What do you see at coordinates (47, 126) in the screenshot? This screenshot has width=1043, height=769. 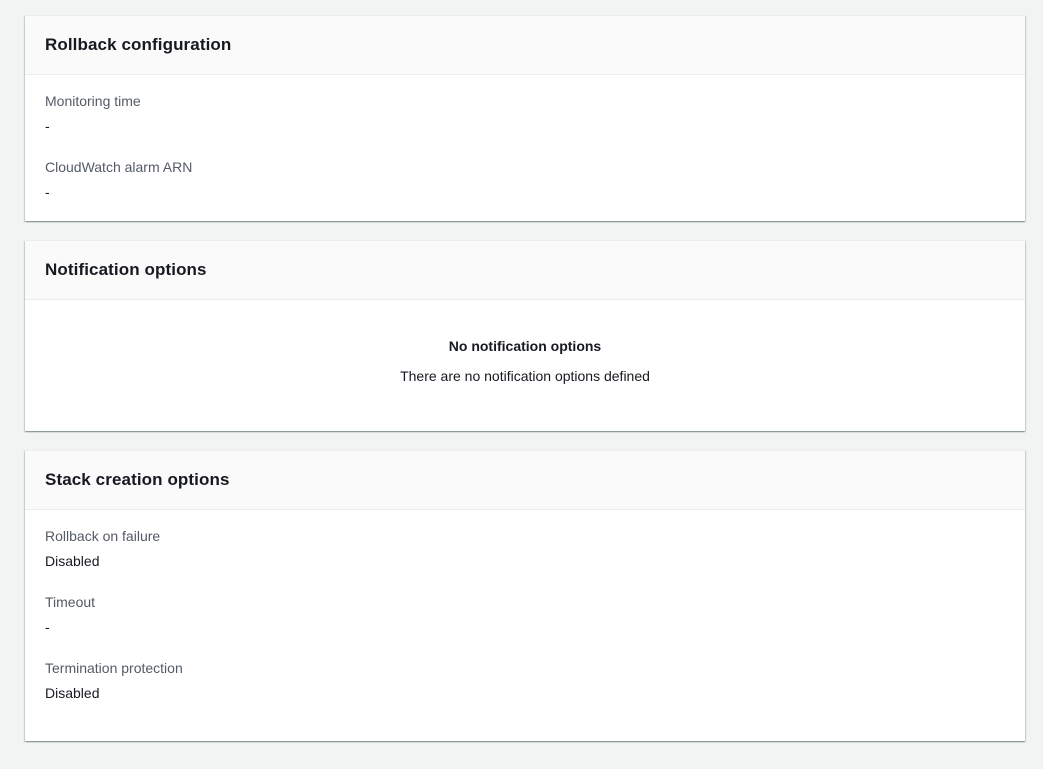 I see `monitoring-time-value: -` at bounding box center [47, 126].